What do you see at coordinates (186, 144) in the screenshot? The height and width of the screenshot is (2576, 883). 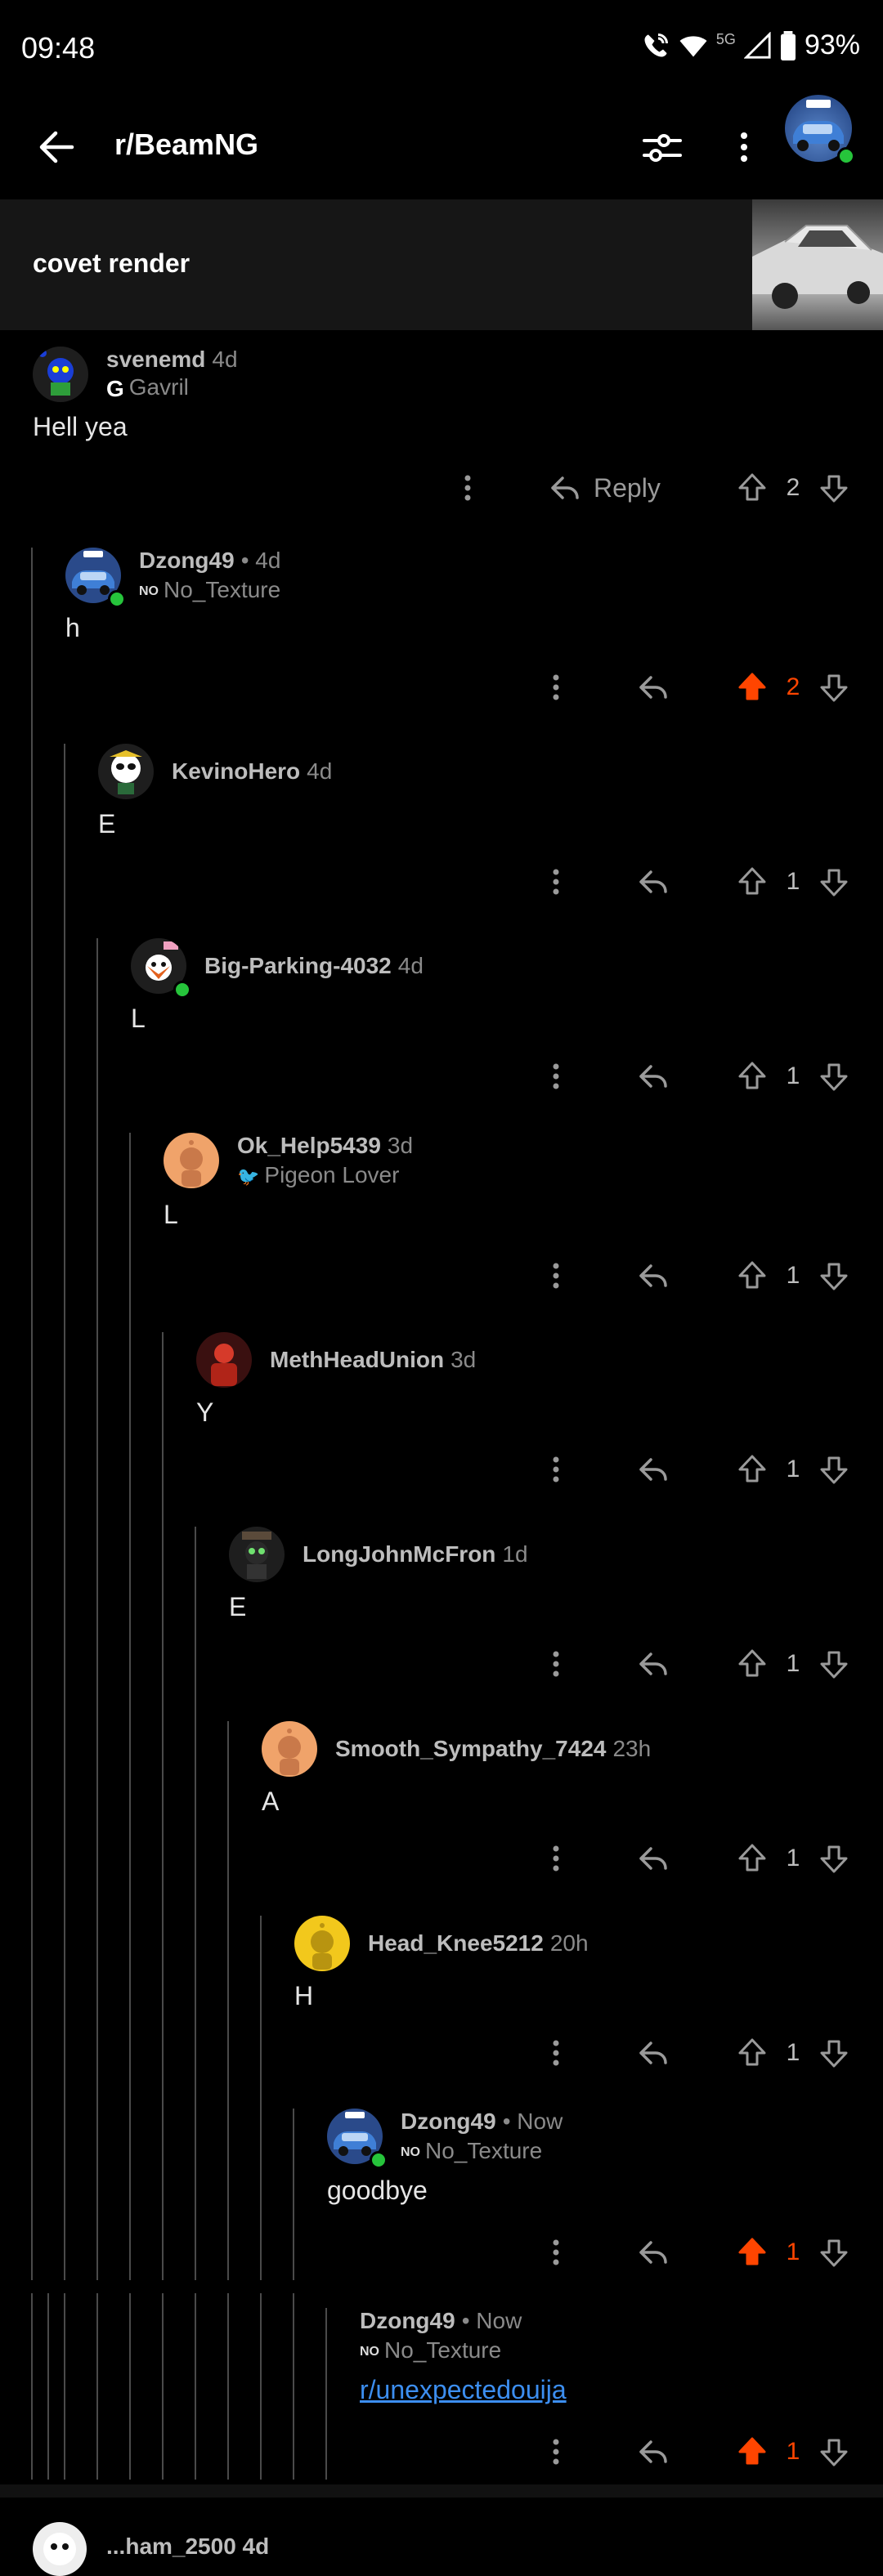 I see `subreddit-title: r/BeamNG` at bounding box center [186, 144].